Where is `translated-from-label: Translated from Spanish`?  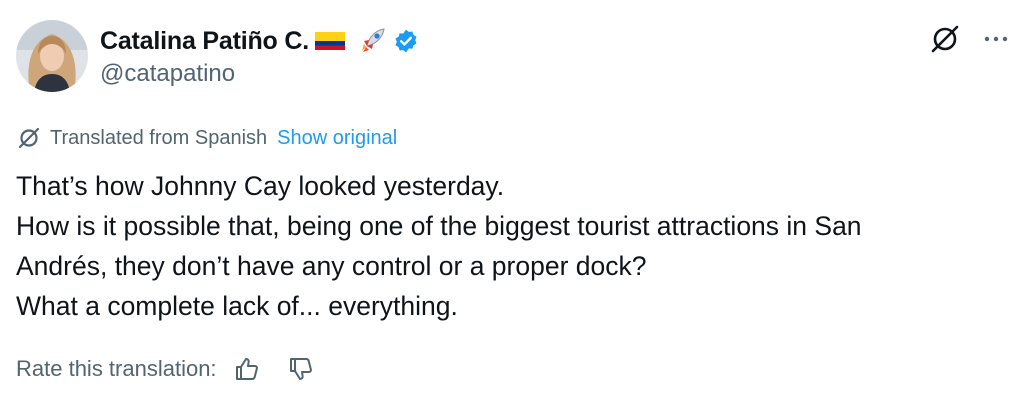 translated-from-label: Translated from Spanish is located at coordinates (159, 137).